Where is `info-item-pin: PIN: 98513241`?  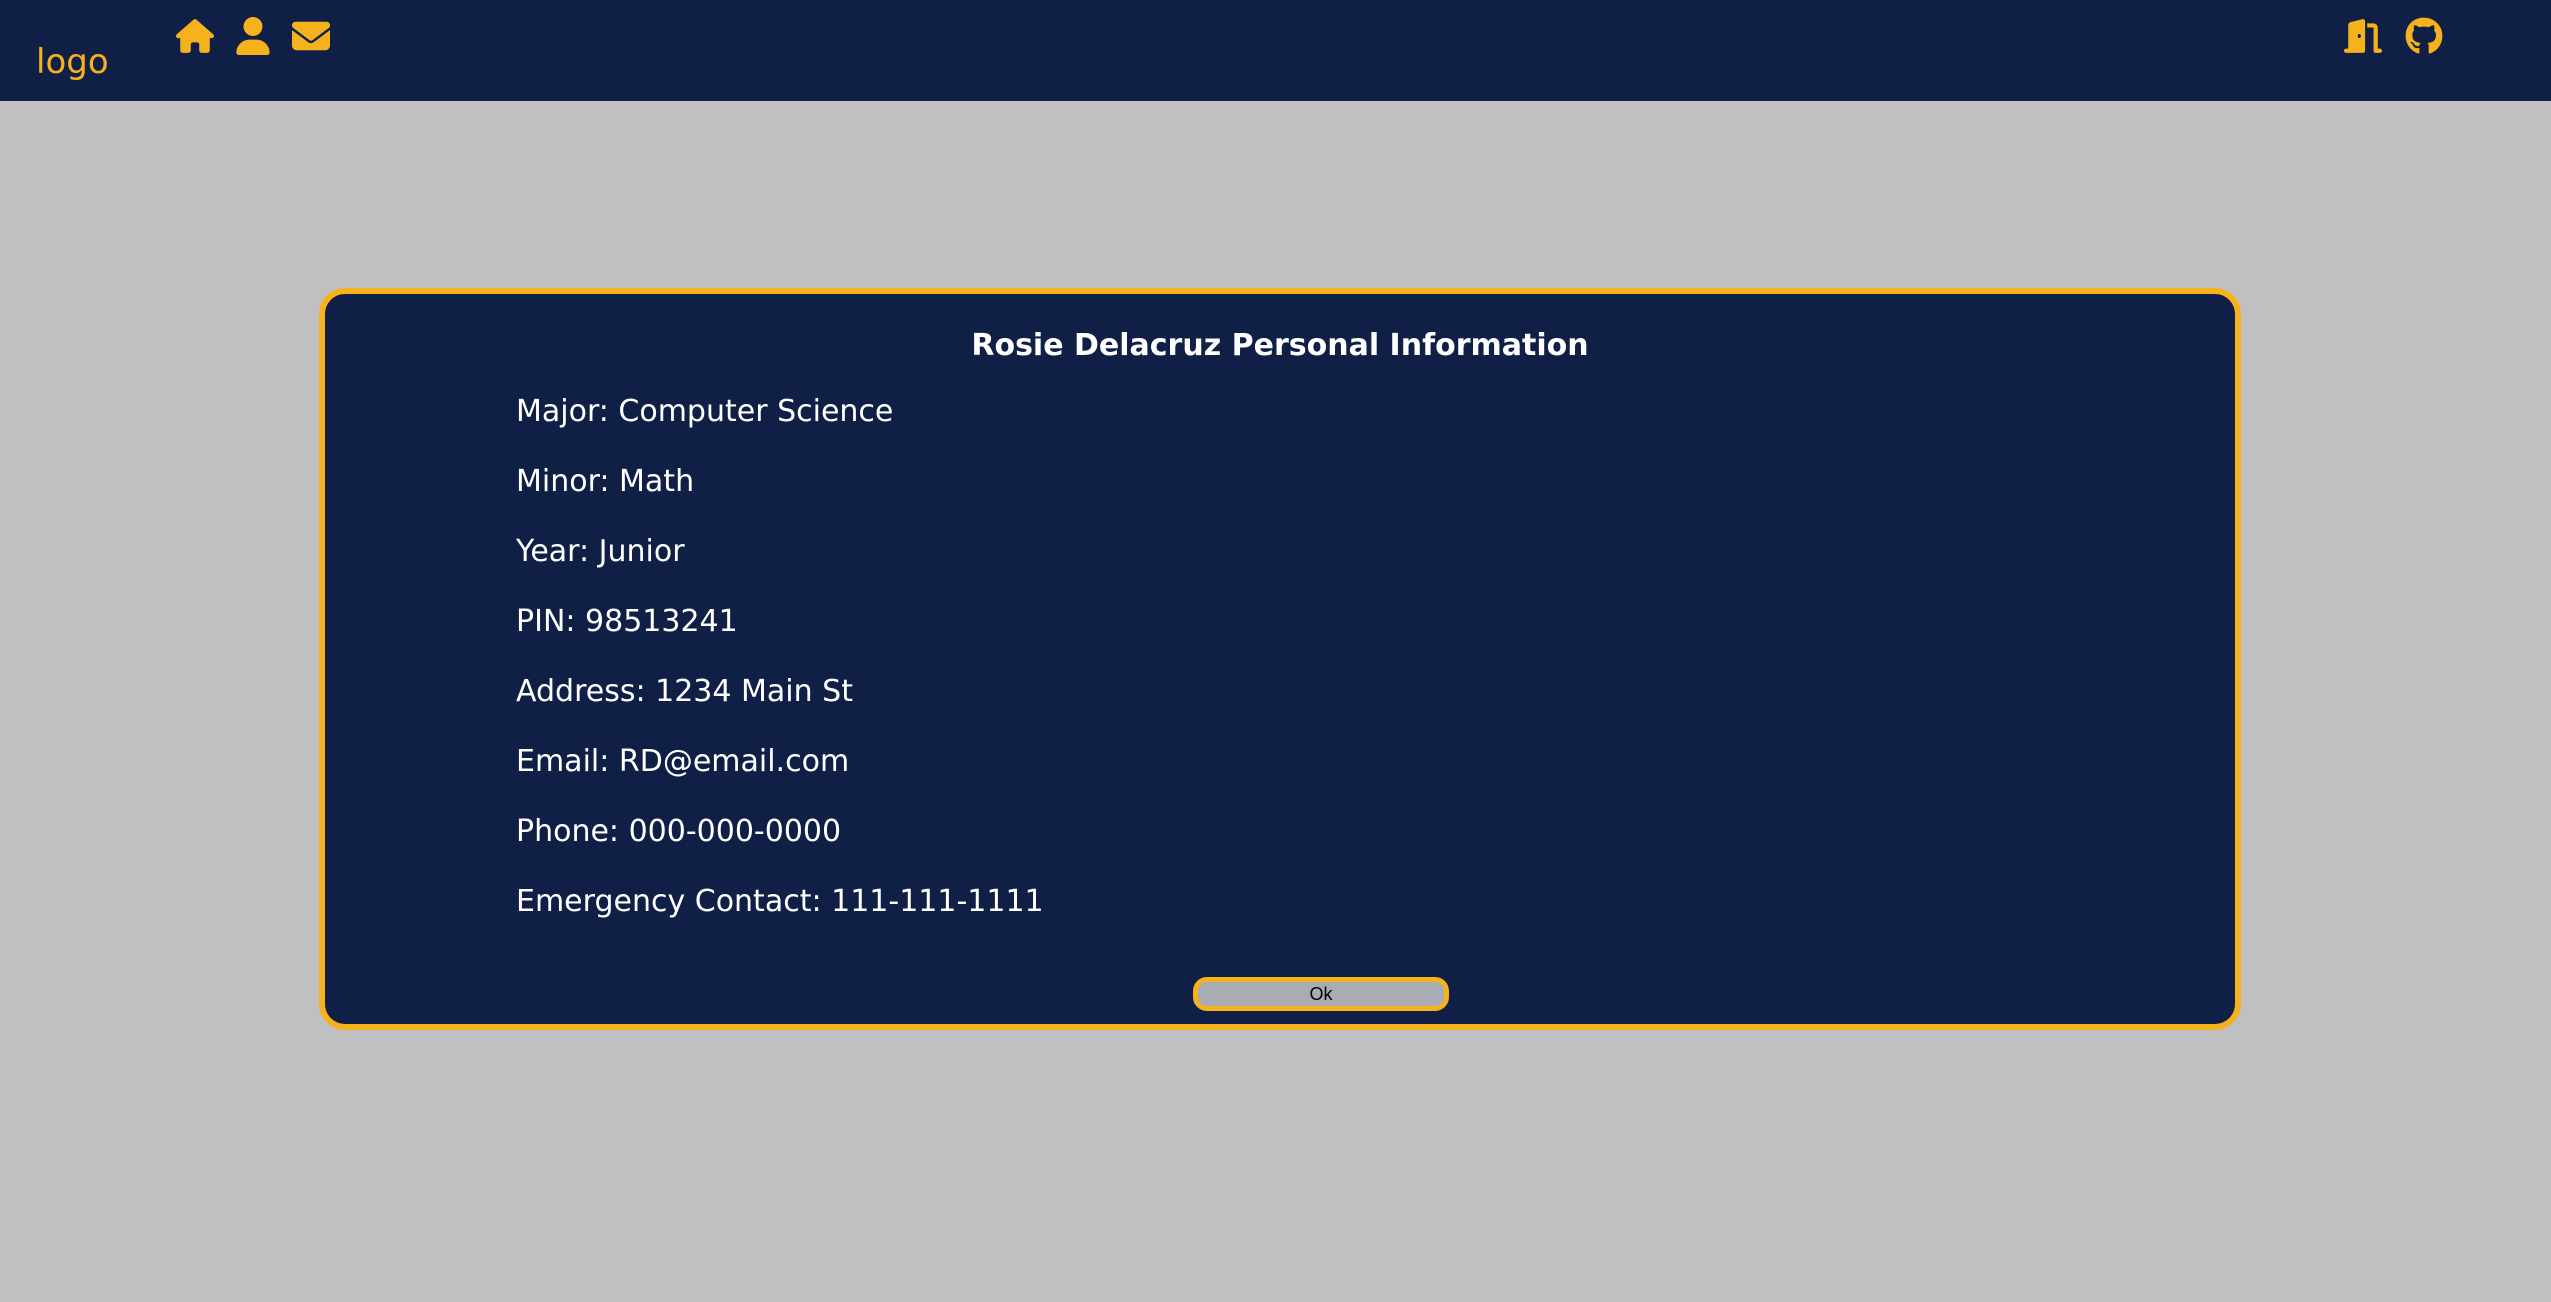 info-item-pin: PIN: 98513241 is located at coordinates (627, 621).